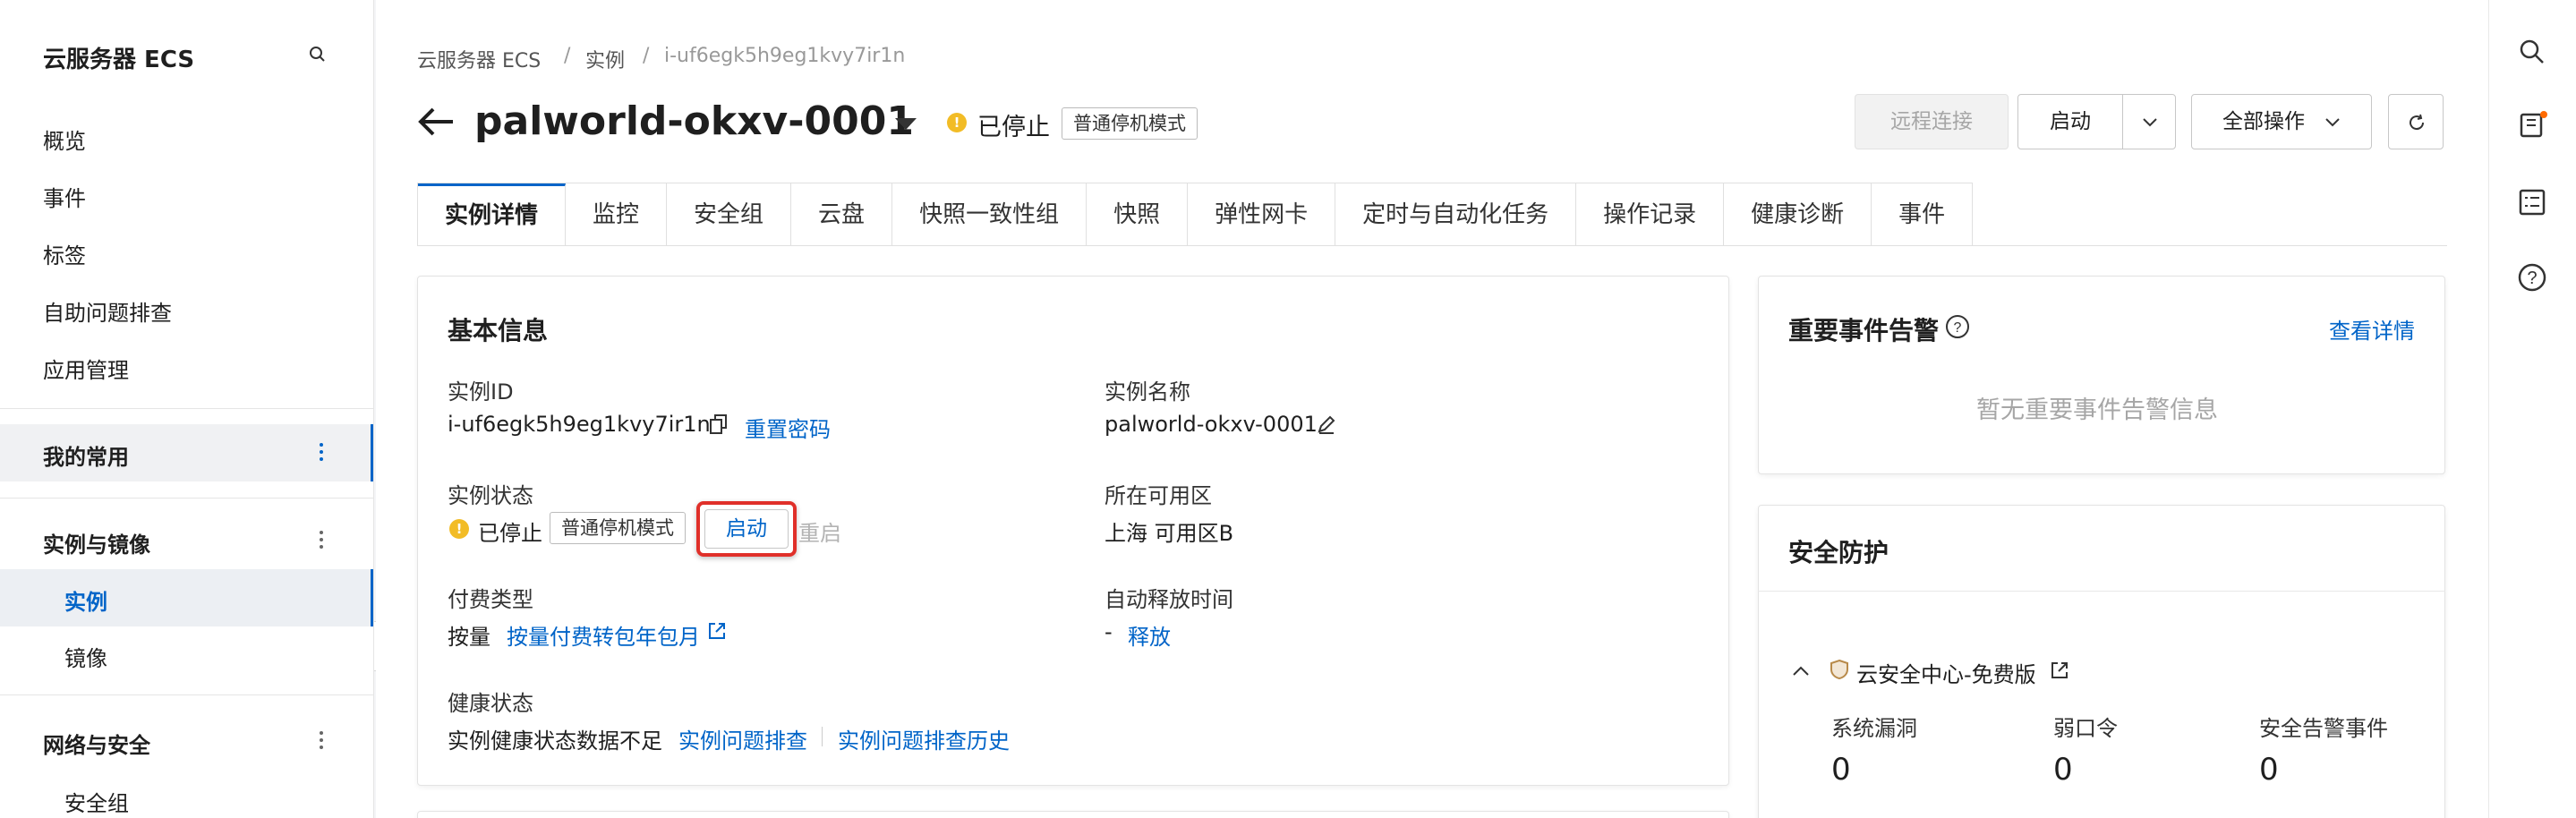 The height and width of the screenshot is (818, 2576). I want to click on sidebar-group-favorites: 我的常用, so click(186, 453).